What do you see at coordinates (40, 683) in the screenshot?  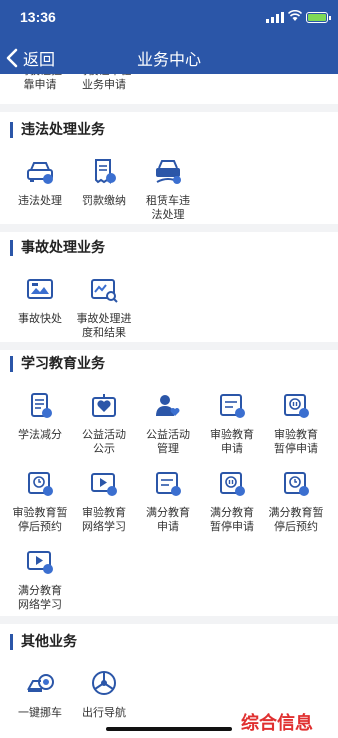 I see `move-car-icon` at bounding box center [40, 683].